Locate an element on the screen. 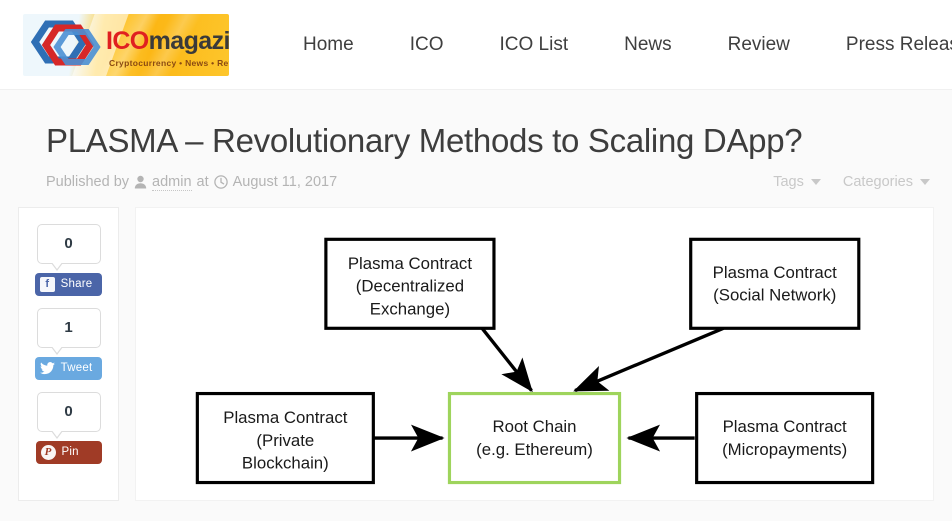 The image size is (952, 521). node-label-line: (Private is located at coordinates (285, 440).